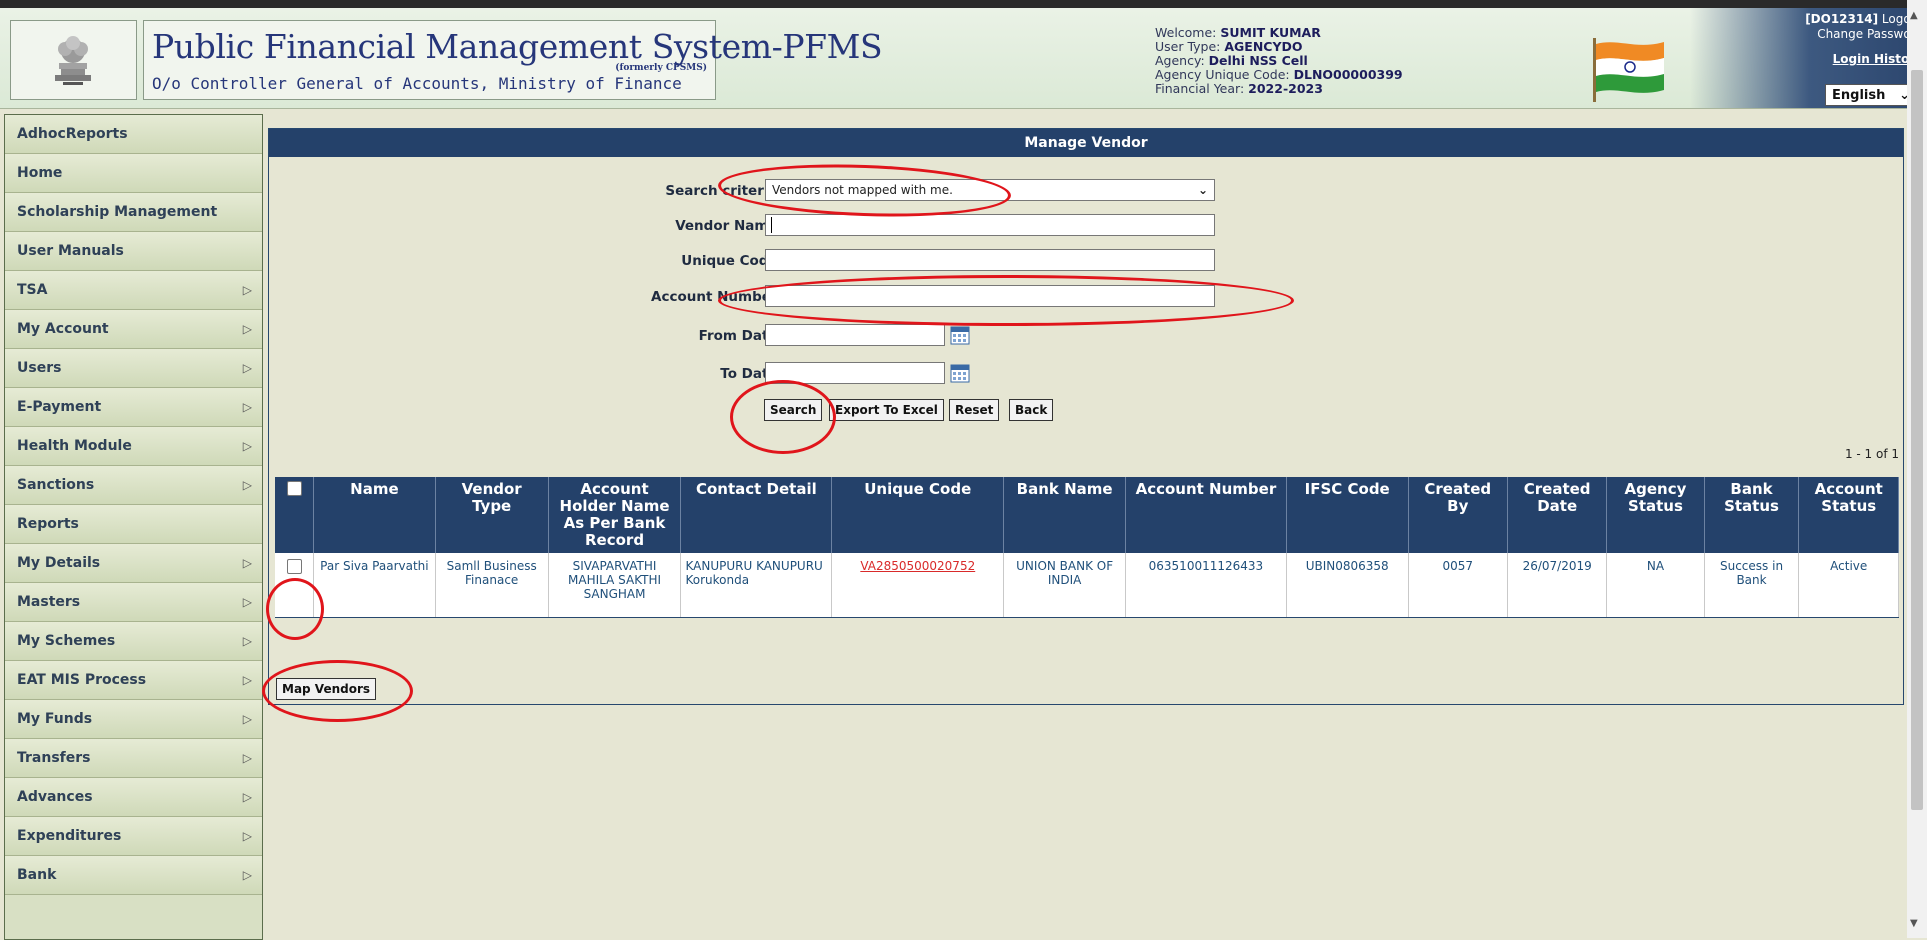 This screenshot has height=940, width=1927. Describe the element at coordinates (963, 4) in the screenshot. I see `browser-top-strip` at that location.